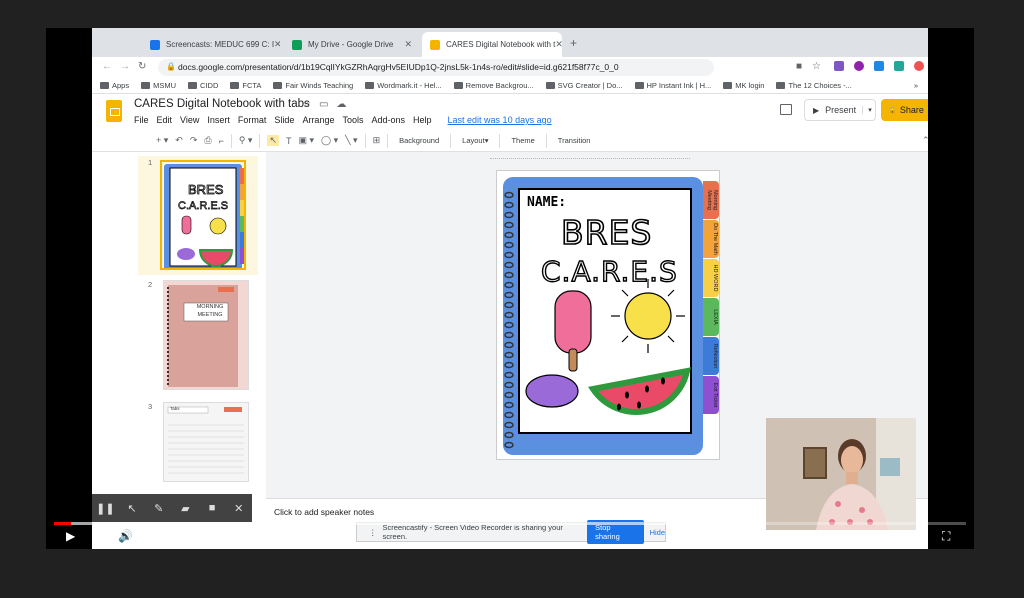  I want to click on select-icon: ↖, so click(273, 140).